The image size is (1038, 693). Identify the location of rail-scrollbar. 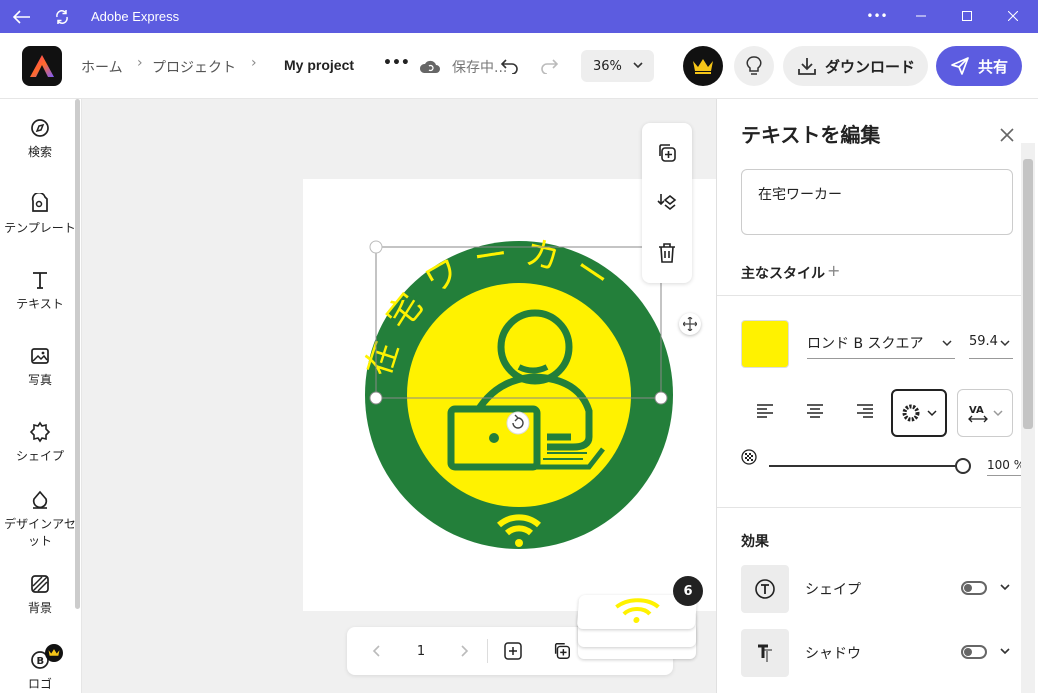
(77, 354).